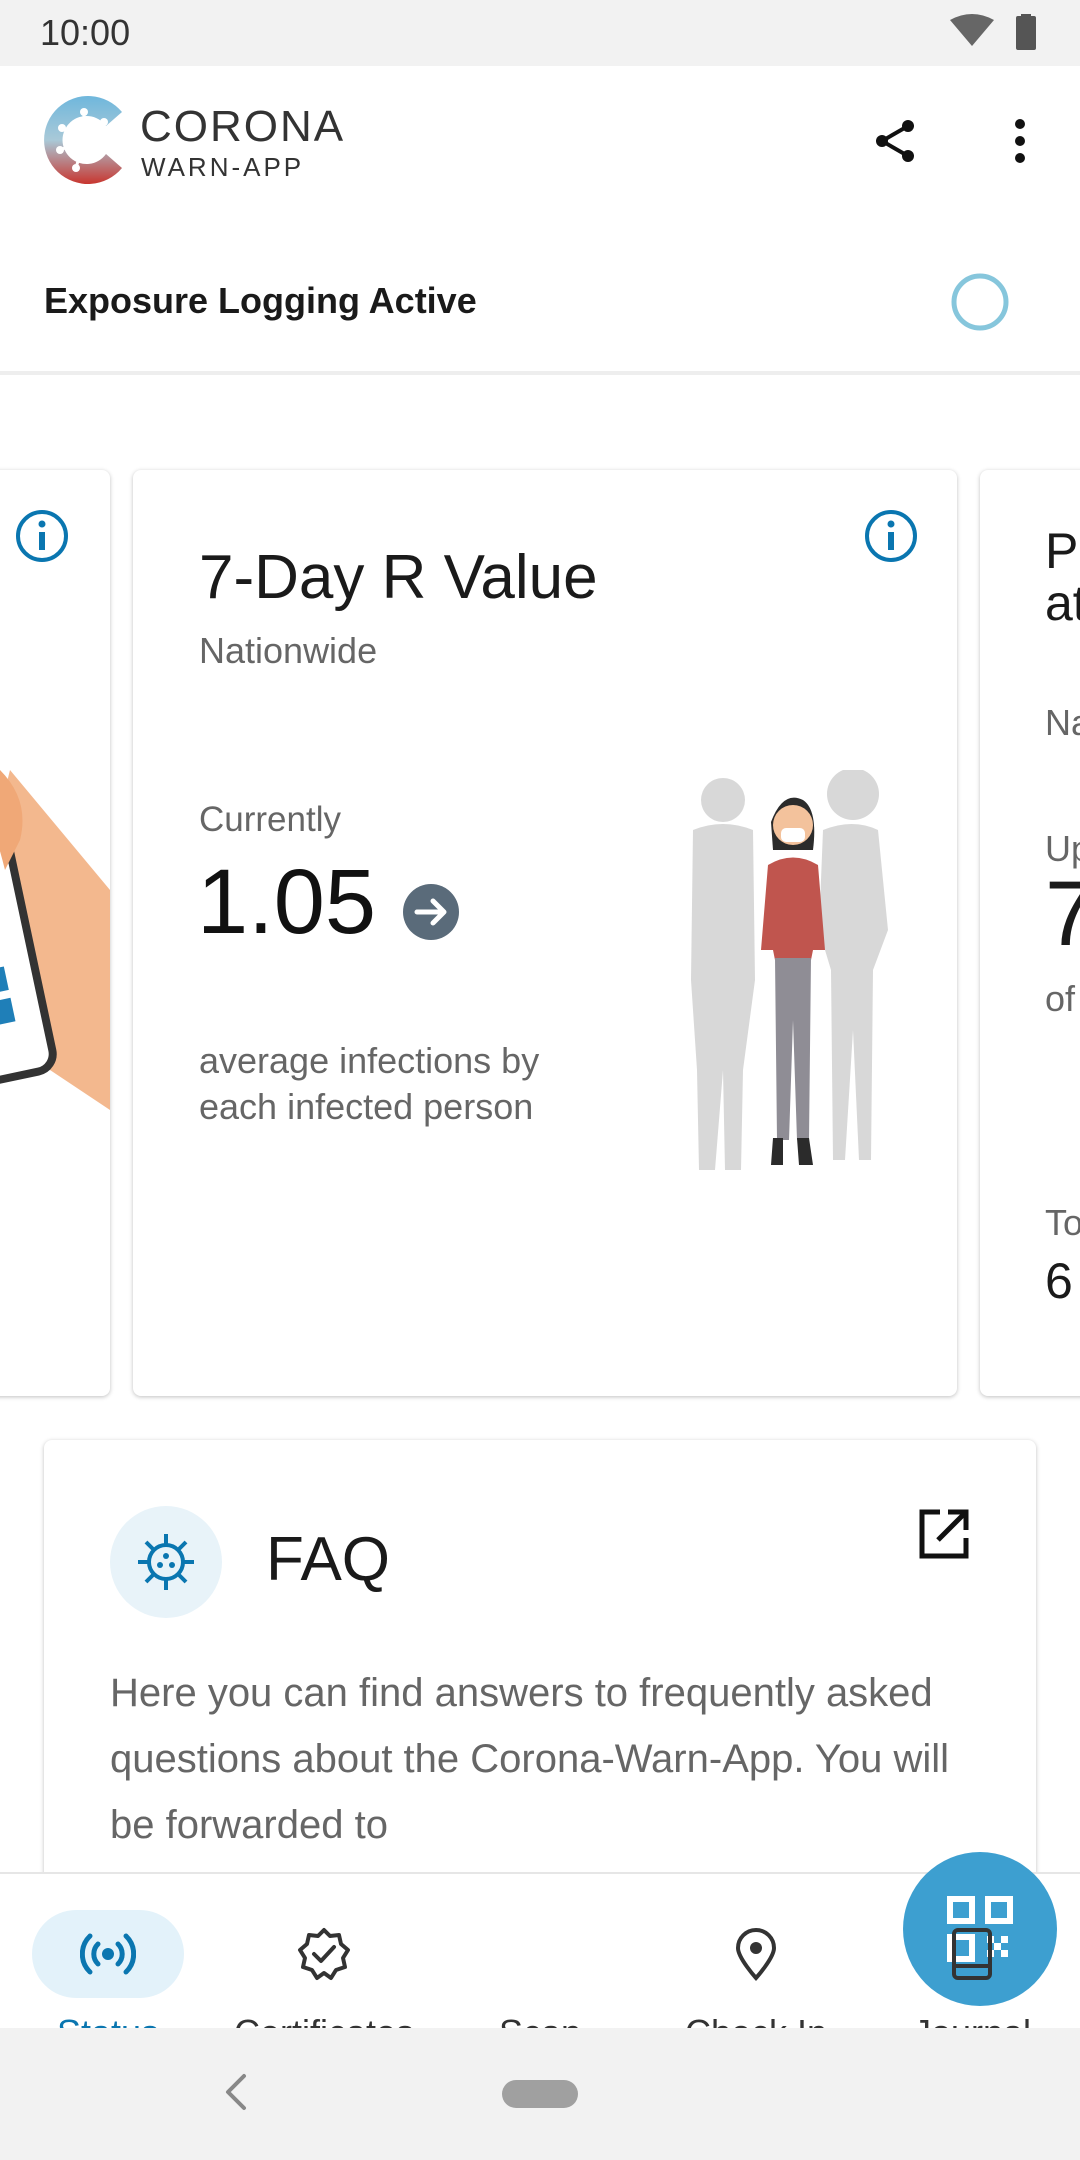  What do you see at coordinates (540, 146) in the screenshot?
I see `app-header: CORONA WARN-APP` at bounding box center [540, 146].